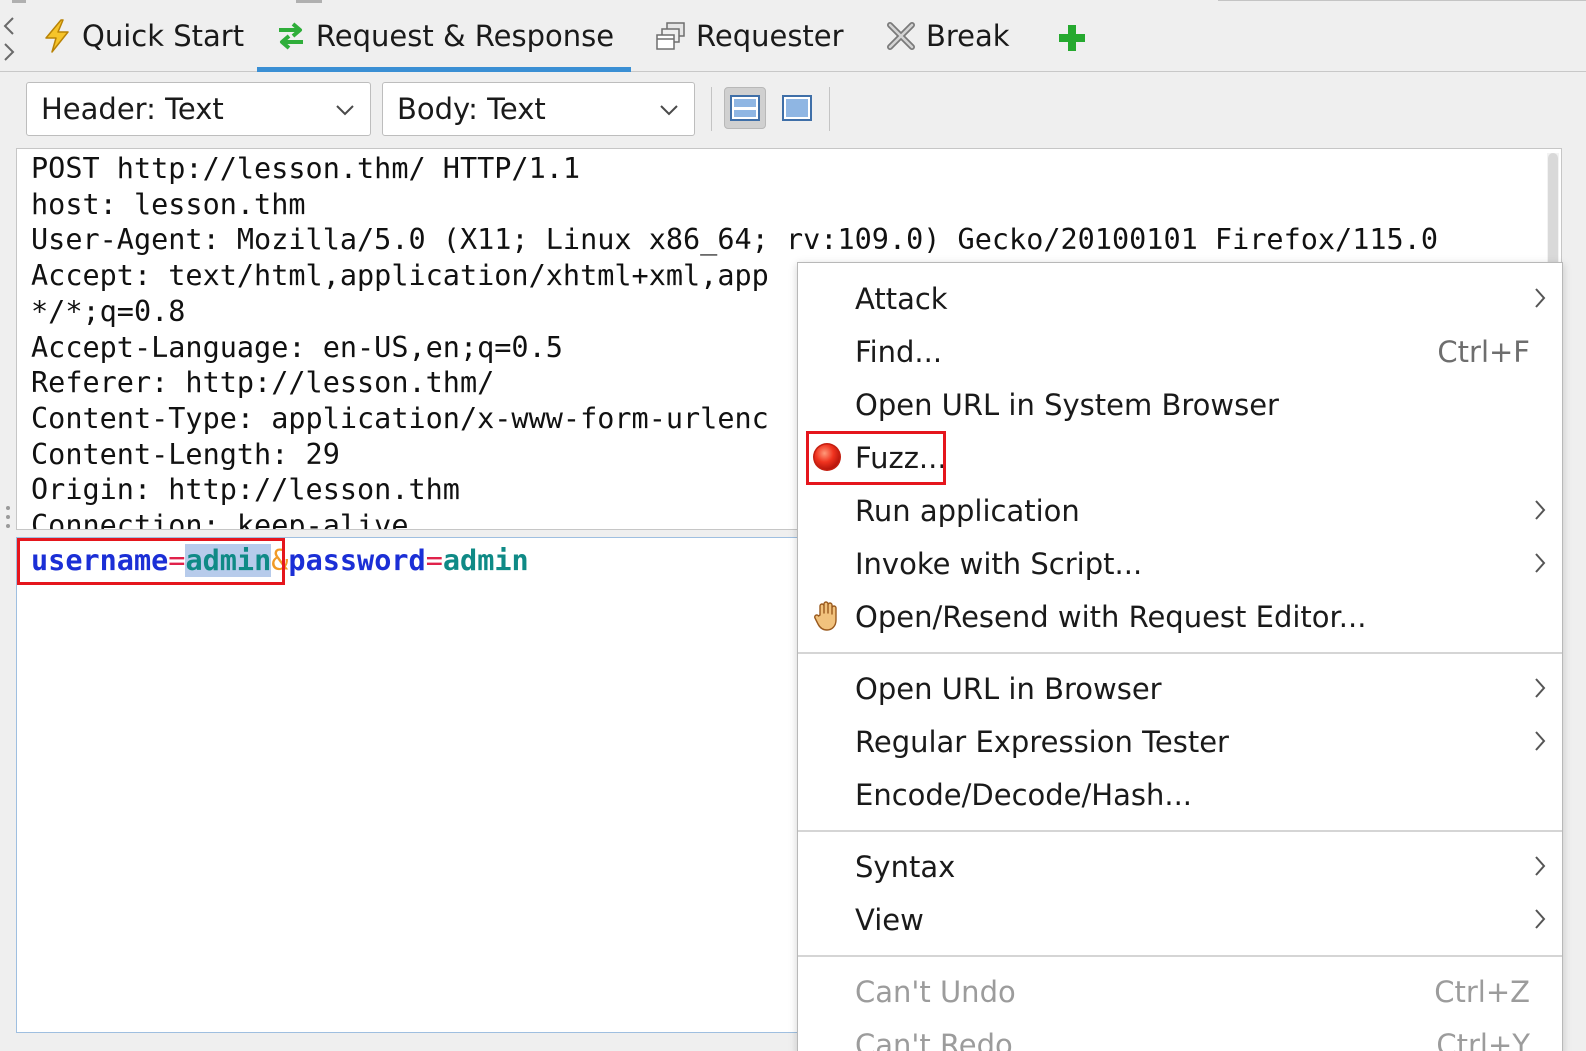 This screenshot has height=1051, width=1586. I want to click on username-highlight-box, so click(151, 561).